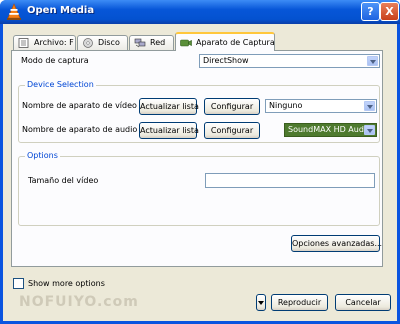 The image size is (400, 324). What do you see at coordinates (79, 302) in the screenshot?
I see `watermark-text: NOFUIYO.com` at bounding box center [79, 302].